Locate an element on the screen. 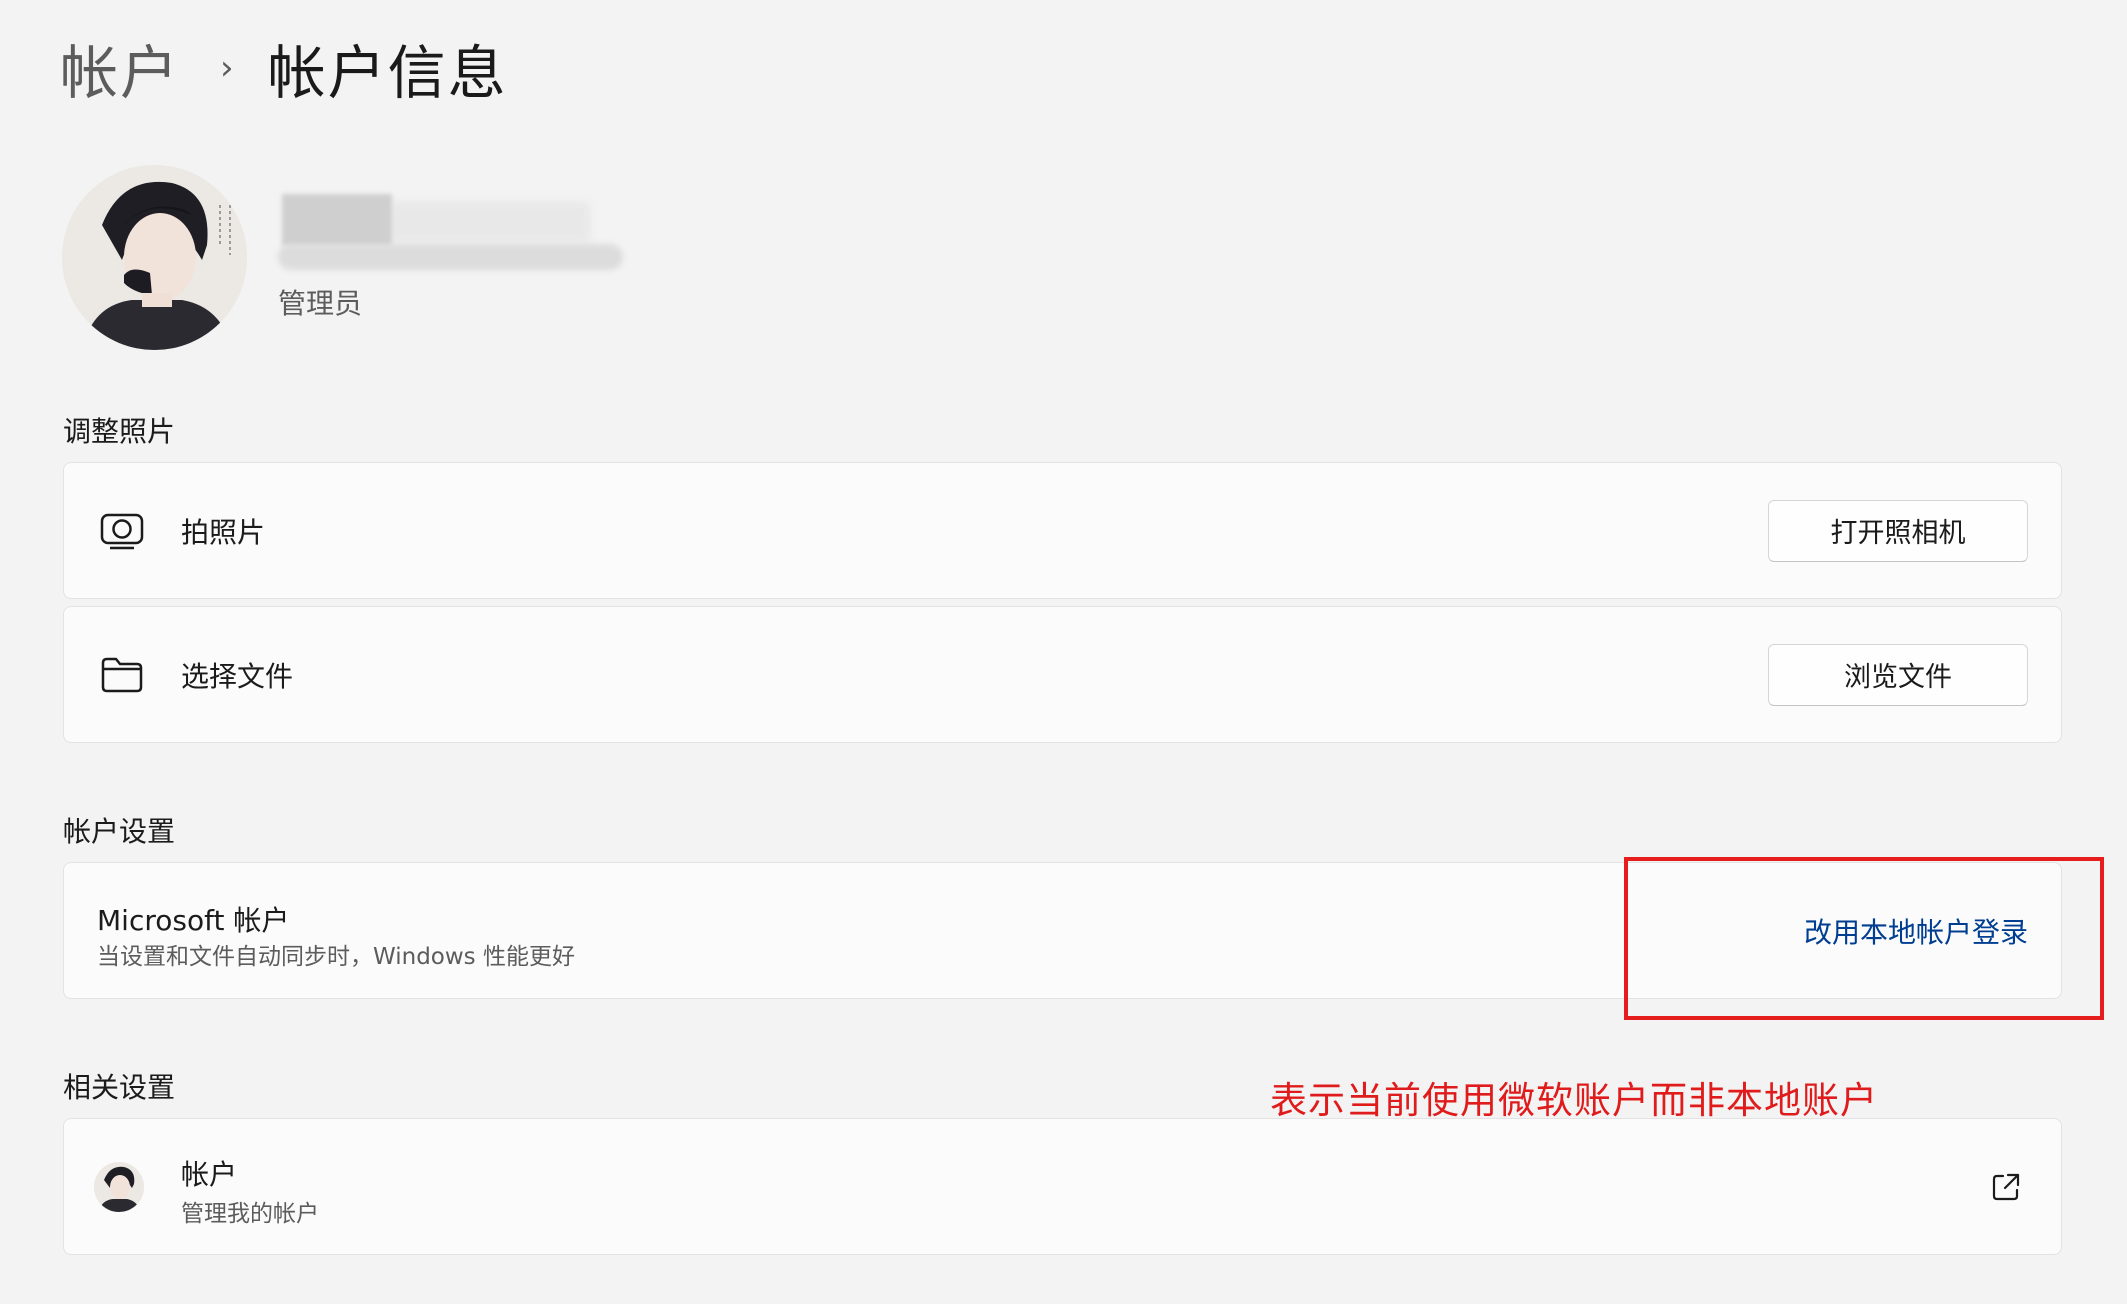 Image resolution: width=2127 pixels, height=1304 pixels. account-name-redacted is located at coordinates (453, 232).